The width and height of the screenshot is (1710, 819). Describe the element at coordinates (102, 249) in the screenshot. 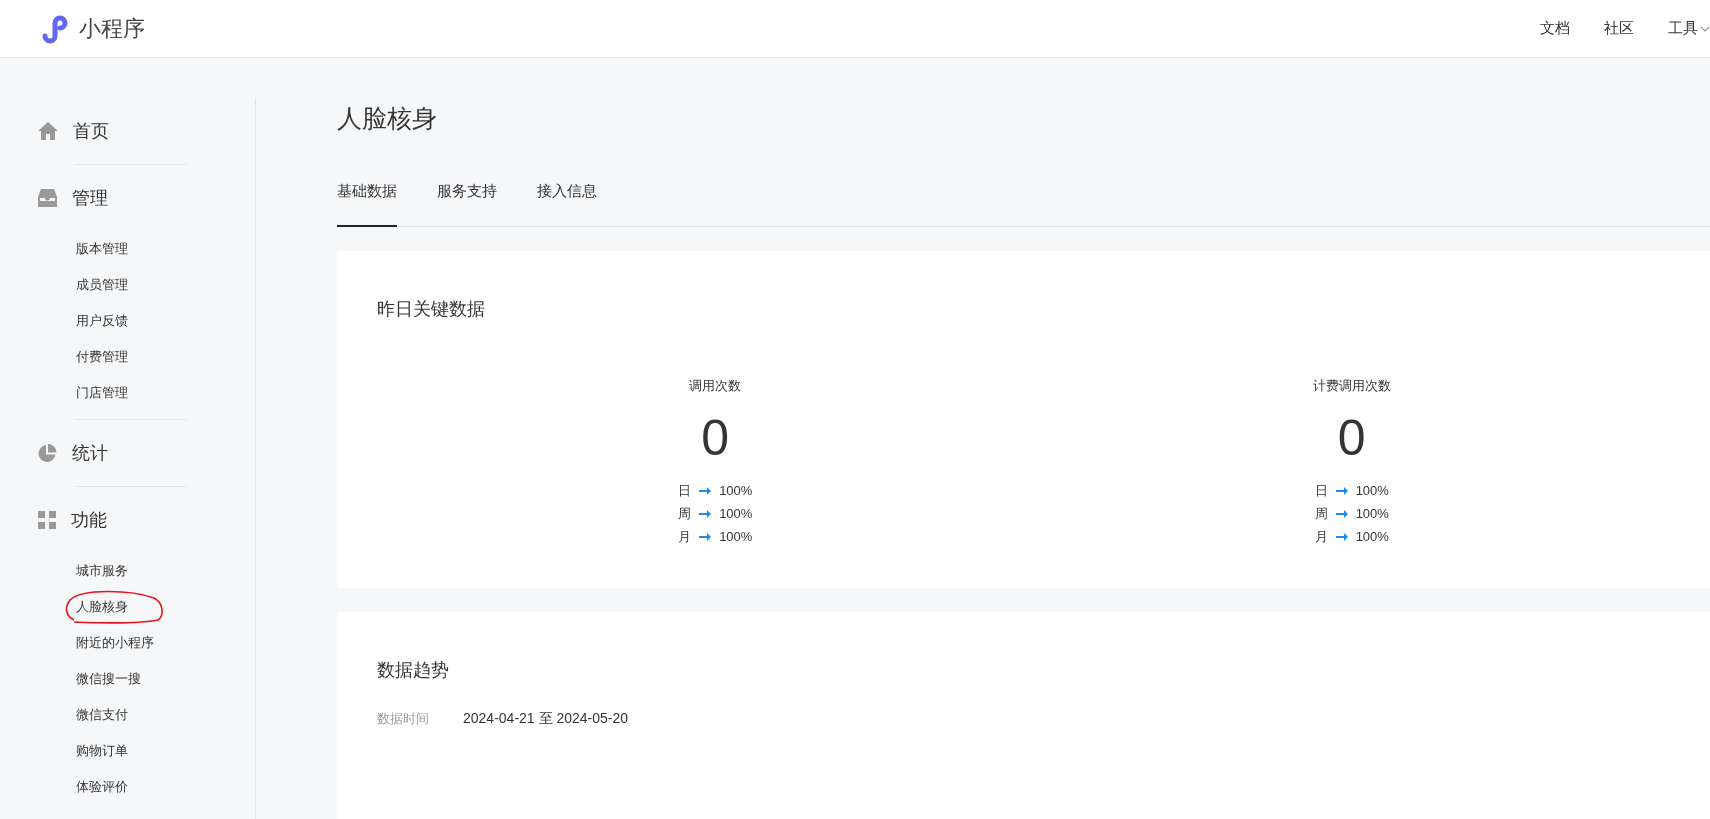

I see `sidebar-item: 版本管理` at that location.